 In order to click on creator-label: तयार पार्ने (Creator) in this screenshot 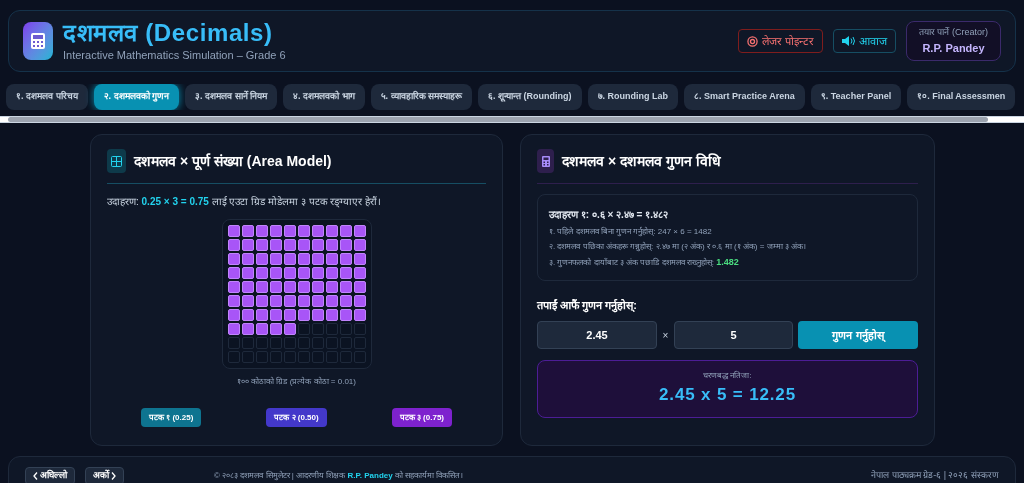, I will do `click(953, 32)`.